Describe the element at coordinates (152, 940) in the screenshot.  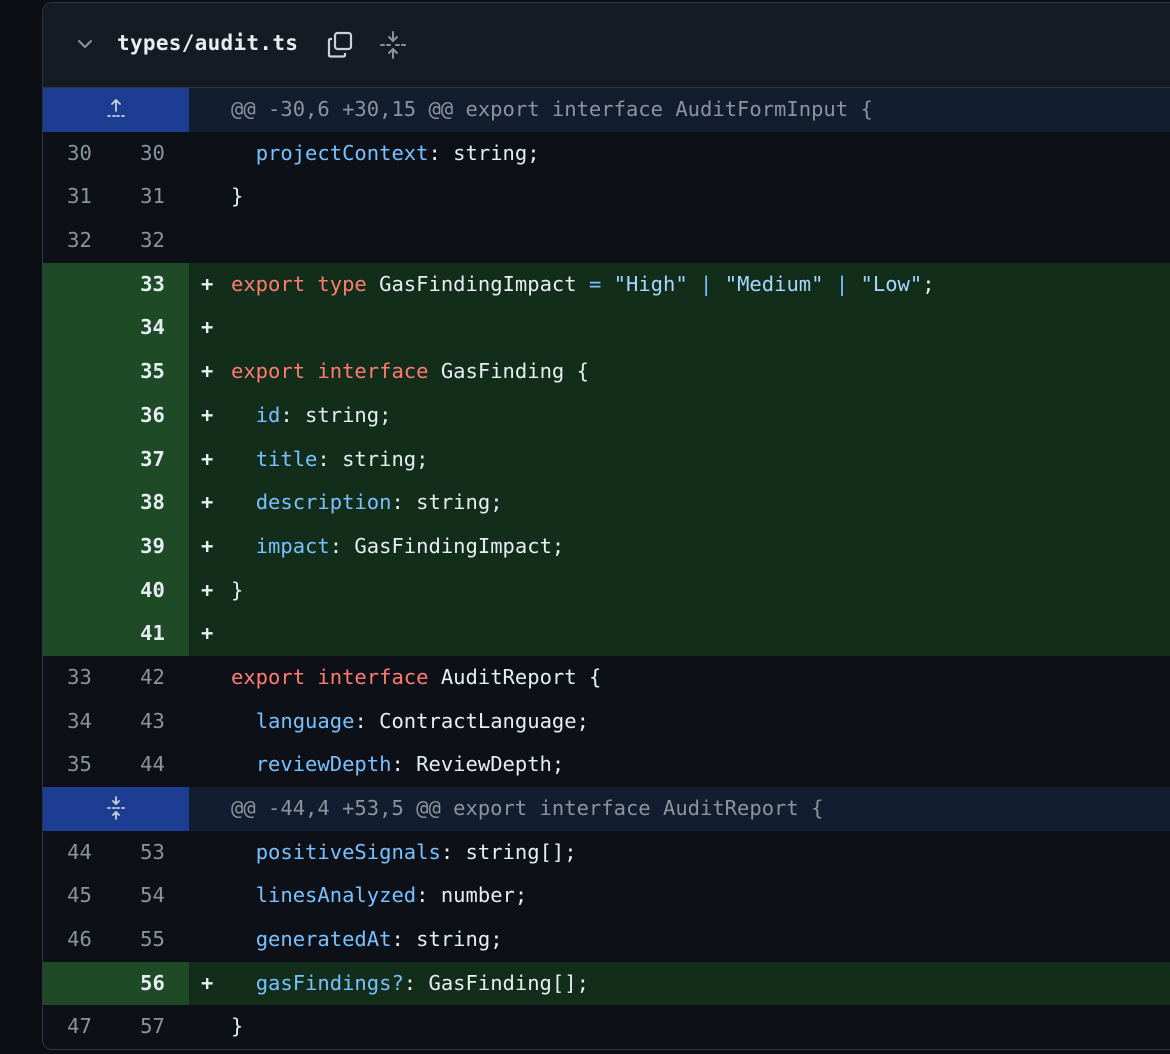
I see `new-line-number: 55` at that location.